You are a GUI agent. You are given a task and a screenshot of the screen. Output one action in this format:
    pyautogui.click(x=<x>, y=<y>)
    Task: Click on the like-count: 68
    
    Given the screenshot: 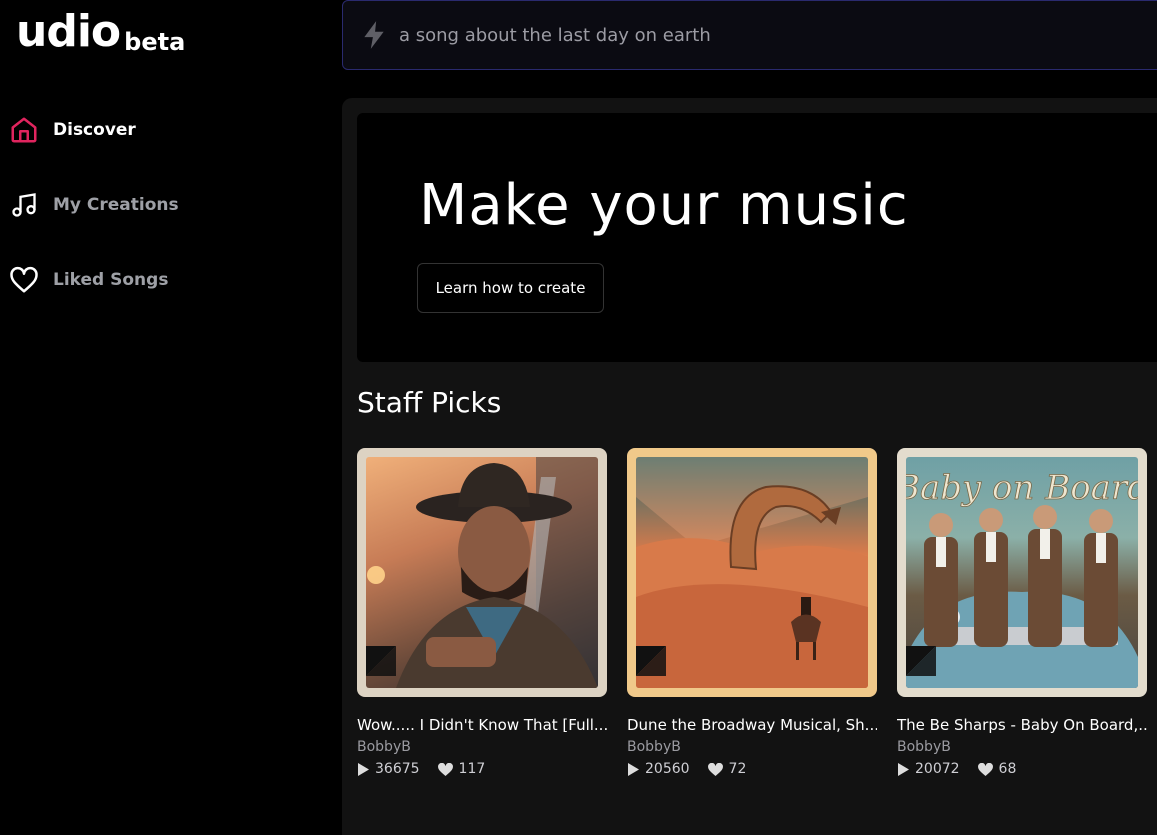 What is the action you would take?
    pyautogui.click(x=997, y=769)
    